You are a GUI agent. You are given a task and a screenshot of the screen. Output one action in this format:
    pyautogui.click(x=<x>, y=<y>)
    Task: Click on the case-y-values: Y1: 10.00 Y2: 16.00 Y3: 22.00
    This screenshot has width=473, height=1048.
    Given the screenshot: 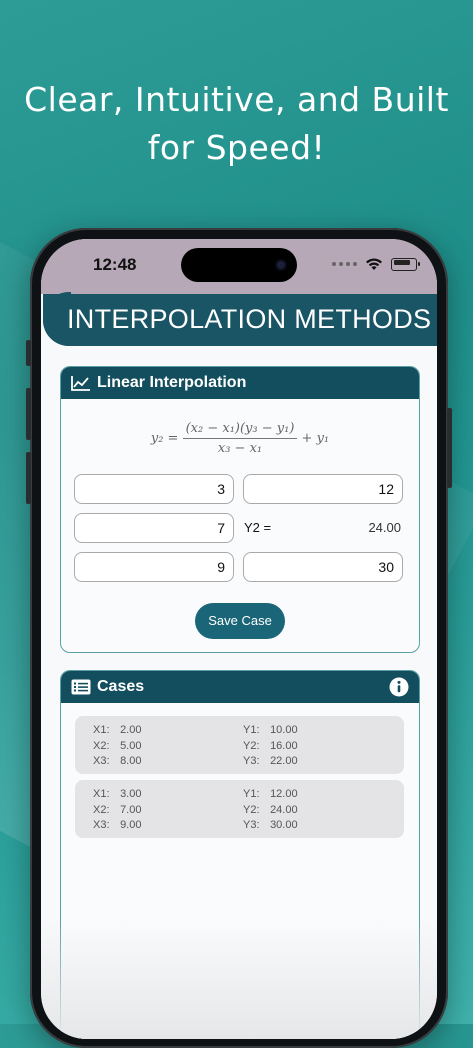 What is the action you would take?
    pyautogui.click(x=270, y=746)
    